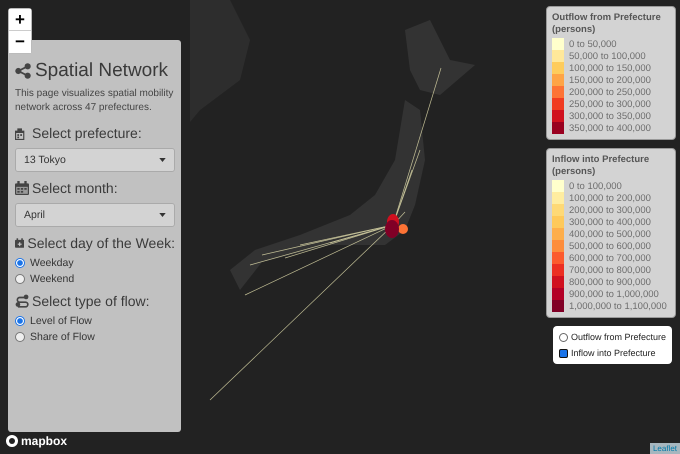 The height and width of the screenshot is (454, 680). I want to click on legend-label: 1,000,000 to 1,100,000, so click(618, 306).